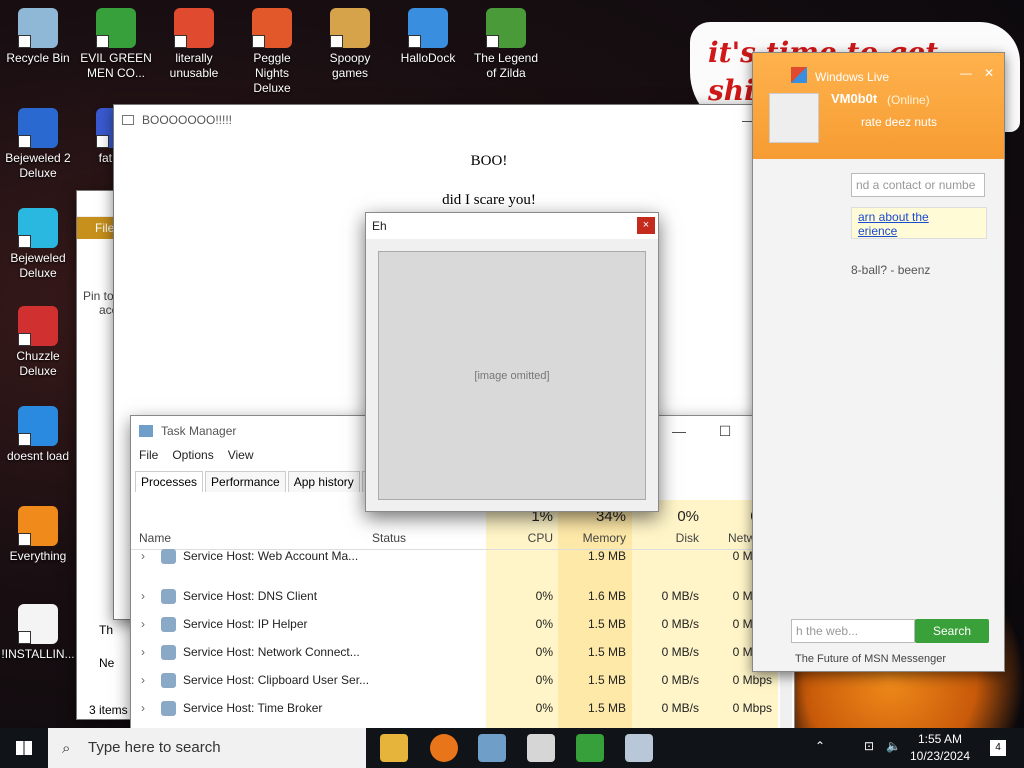  Describe the element at coordinates (919, 217) in the screenshot. I see `learn-link: arn about the` at that location.